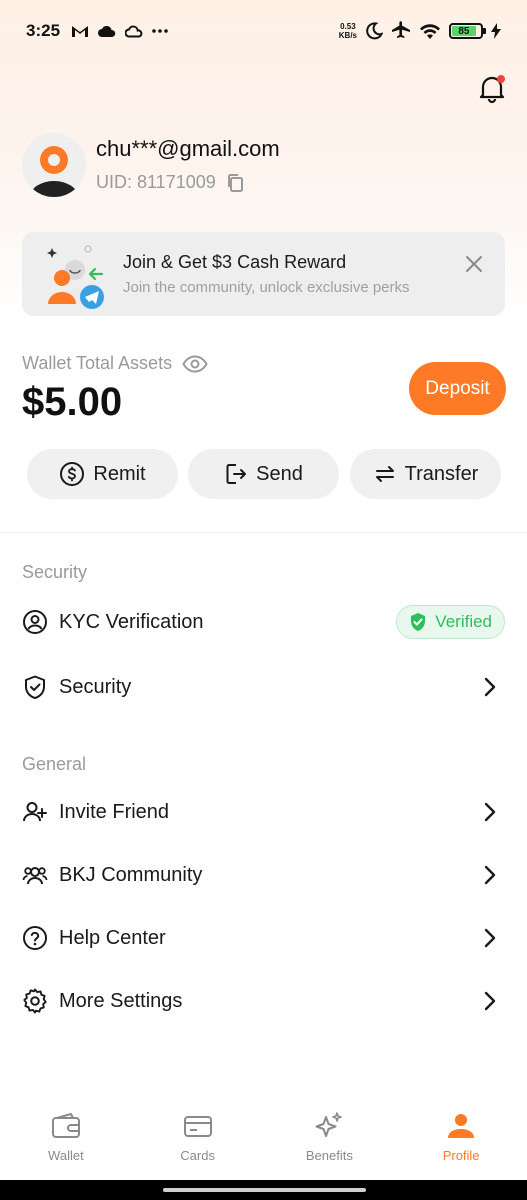 The height and width of the screenshot is (1200, 527). Describe the element at coordinates (263, 938) in the screenshot. I see `menu-item-help-center: Help Center` at that location.